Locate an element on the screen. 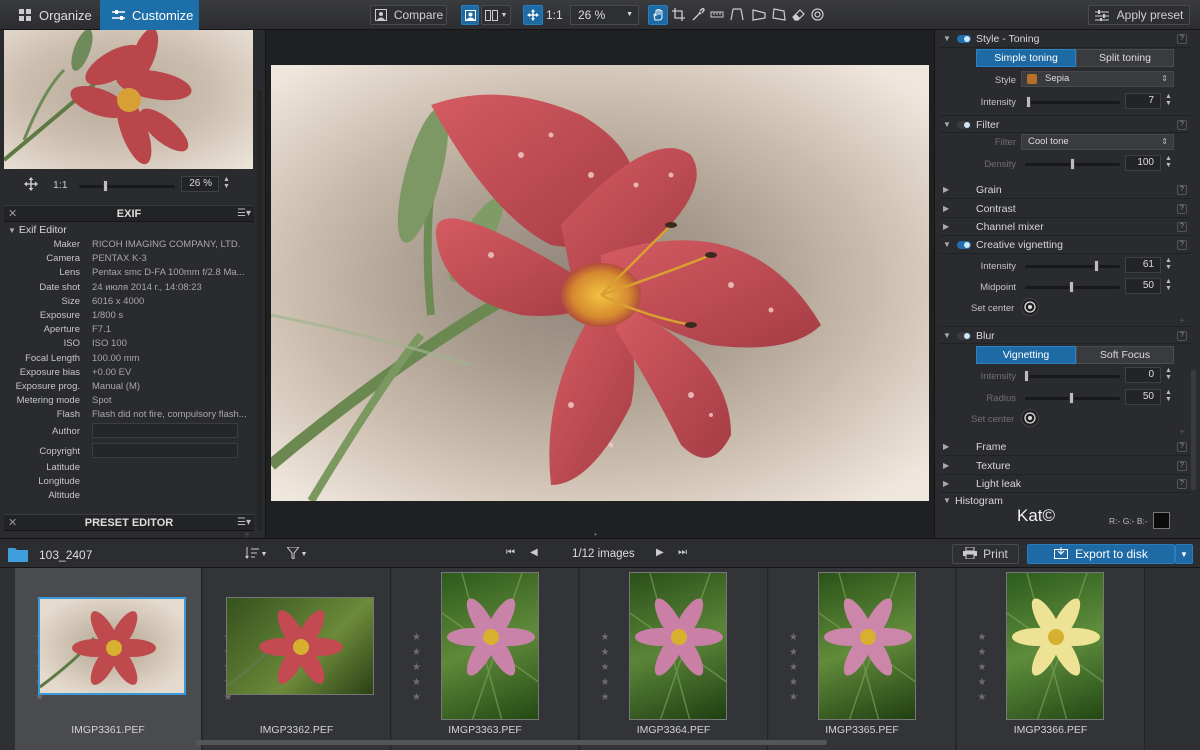  filter-toggle is located at coordinates (964, 125).